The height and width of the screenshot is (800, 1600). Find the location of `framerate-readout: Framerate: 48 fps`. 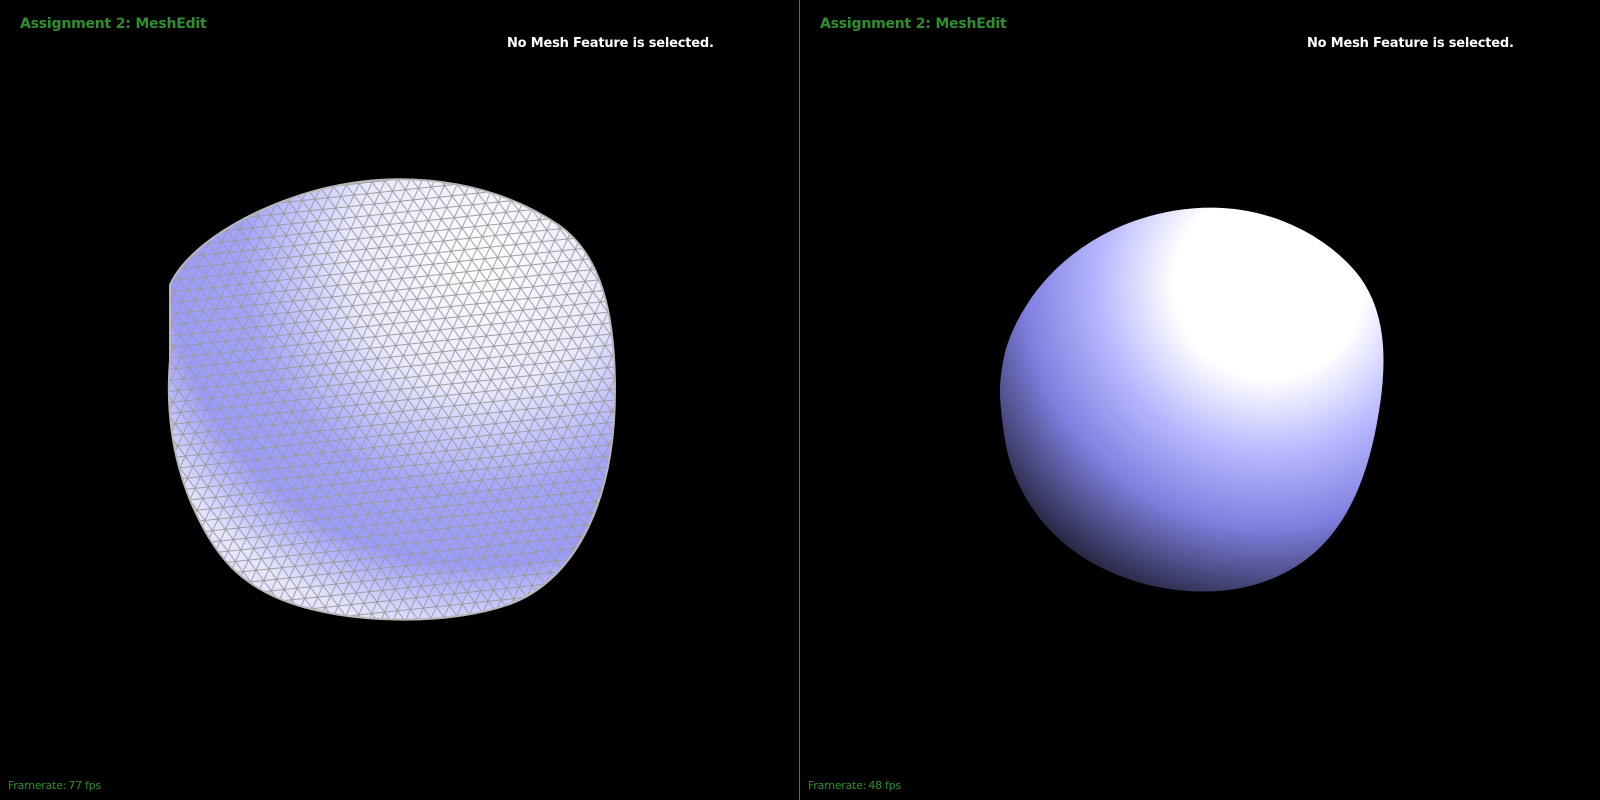

framerate-readout: Framerate: 48 fps is located at coordinates (854, 785).